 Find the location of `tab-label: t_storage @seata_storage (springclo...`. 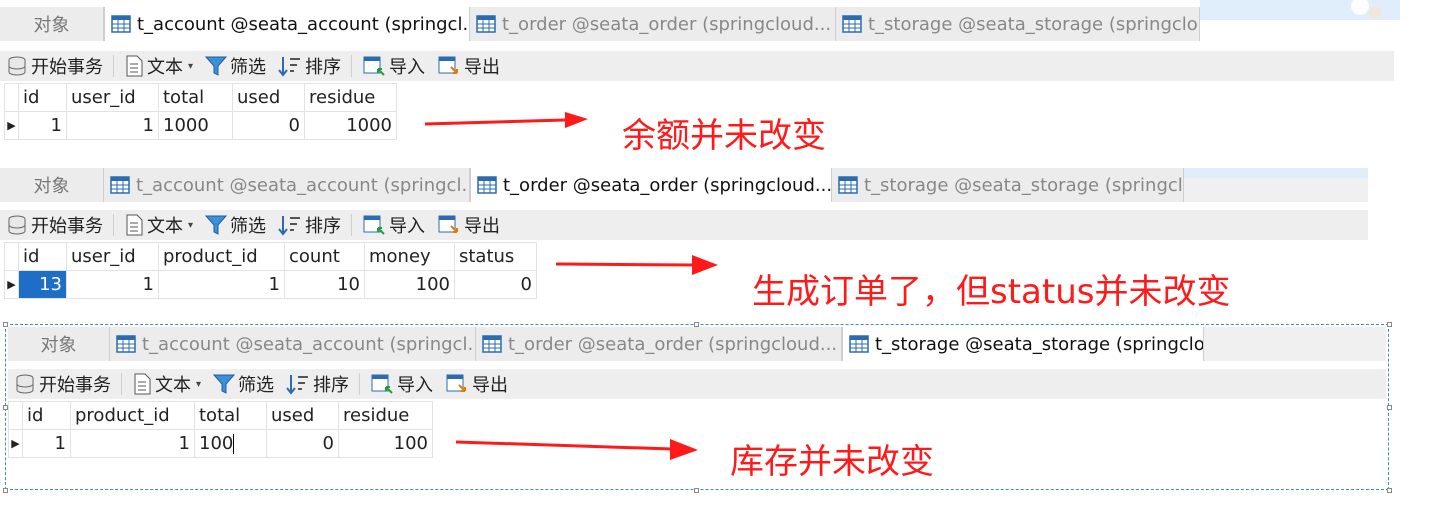

tab-label: t_storage @seata_storage (springclo... is located at coordinates (1034, 24).